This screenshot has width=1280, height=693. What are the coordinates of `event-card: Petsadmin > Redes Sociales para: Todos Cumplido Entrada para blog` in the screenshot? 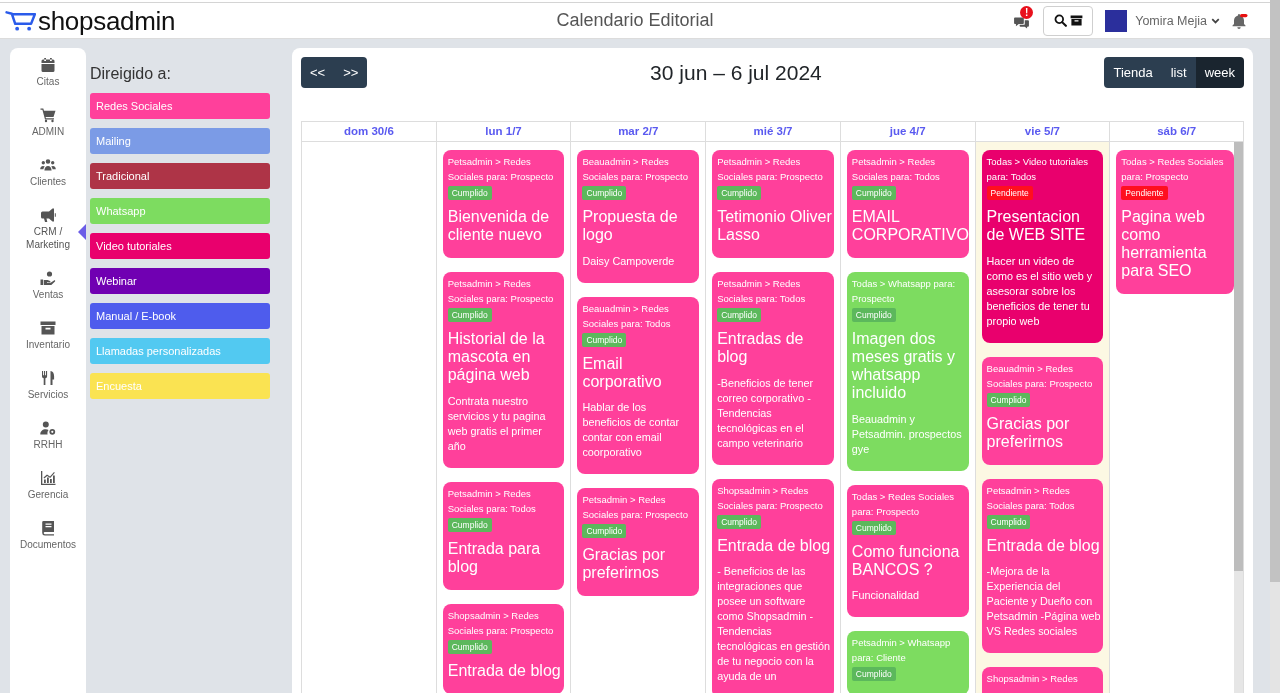 It's located at (503, 535).